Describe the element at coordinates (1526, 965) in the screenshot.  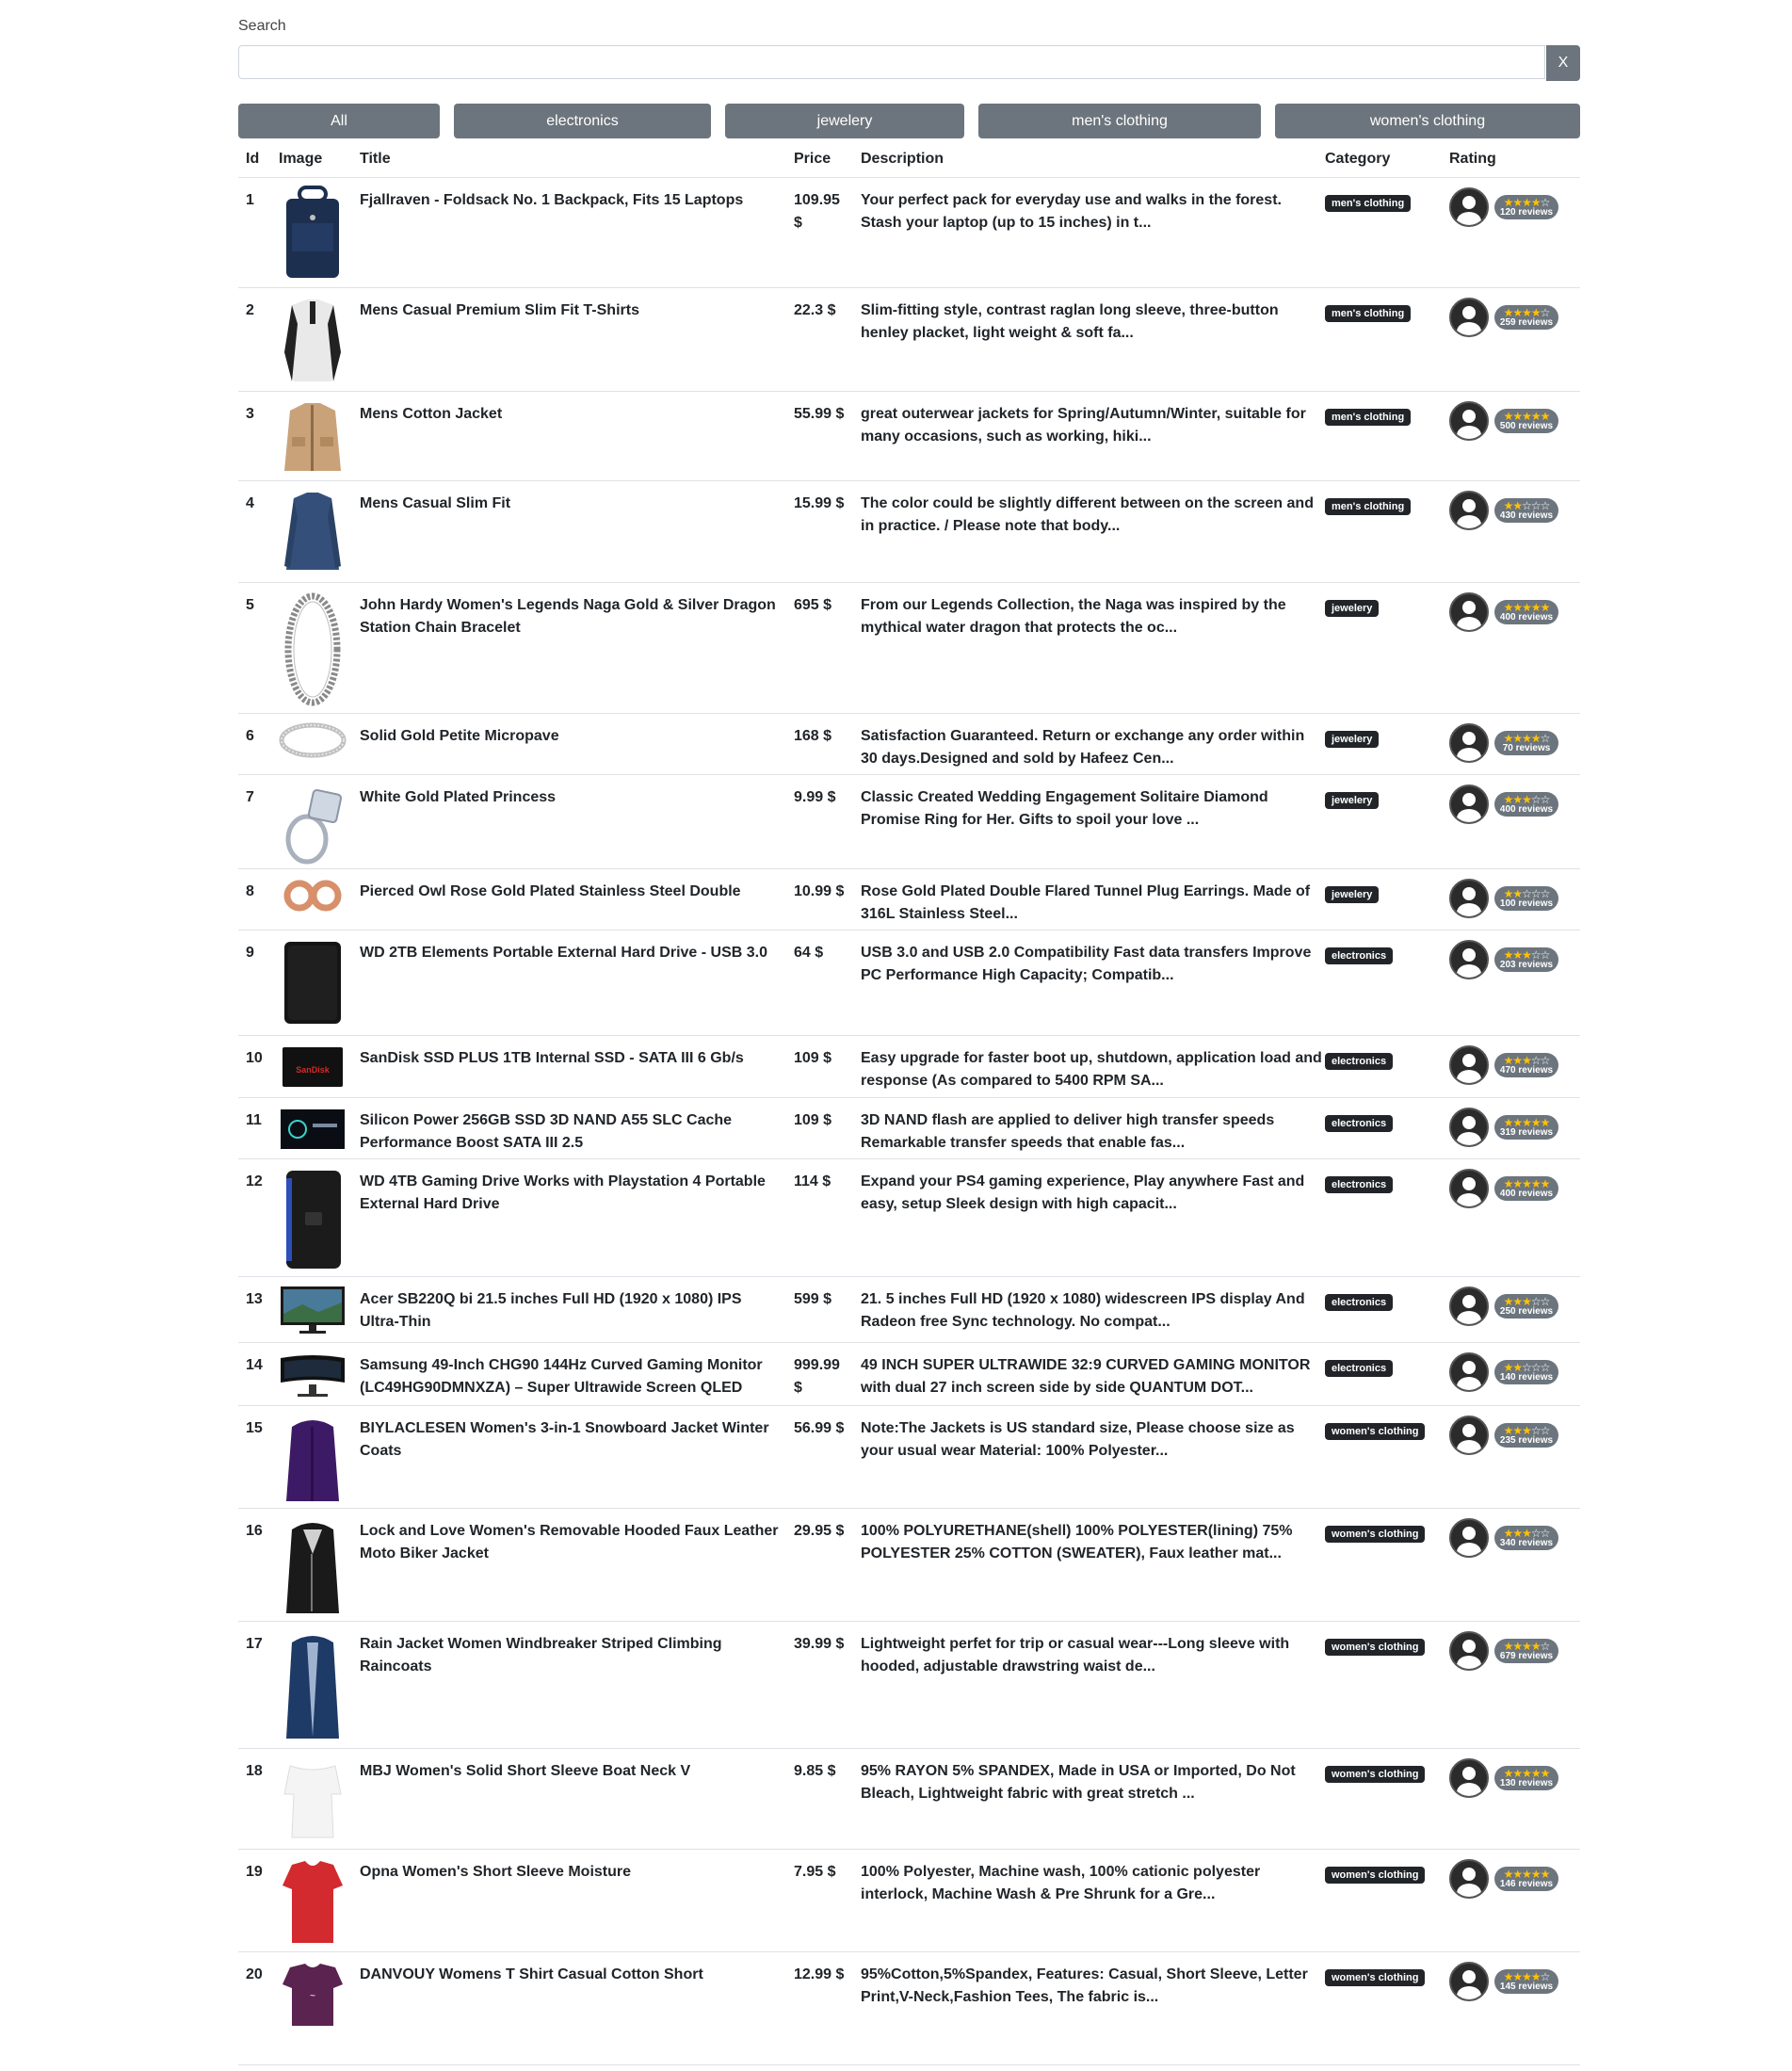
I see `review-count: 203 reviews` at that location.